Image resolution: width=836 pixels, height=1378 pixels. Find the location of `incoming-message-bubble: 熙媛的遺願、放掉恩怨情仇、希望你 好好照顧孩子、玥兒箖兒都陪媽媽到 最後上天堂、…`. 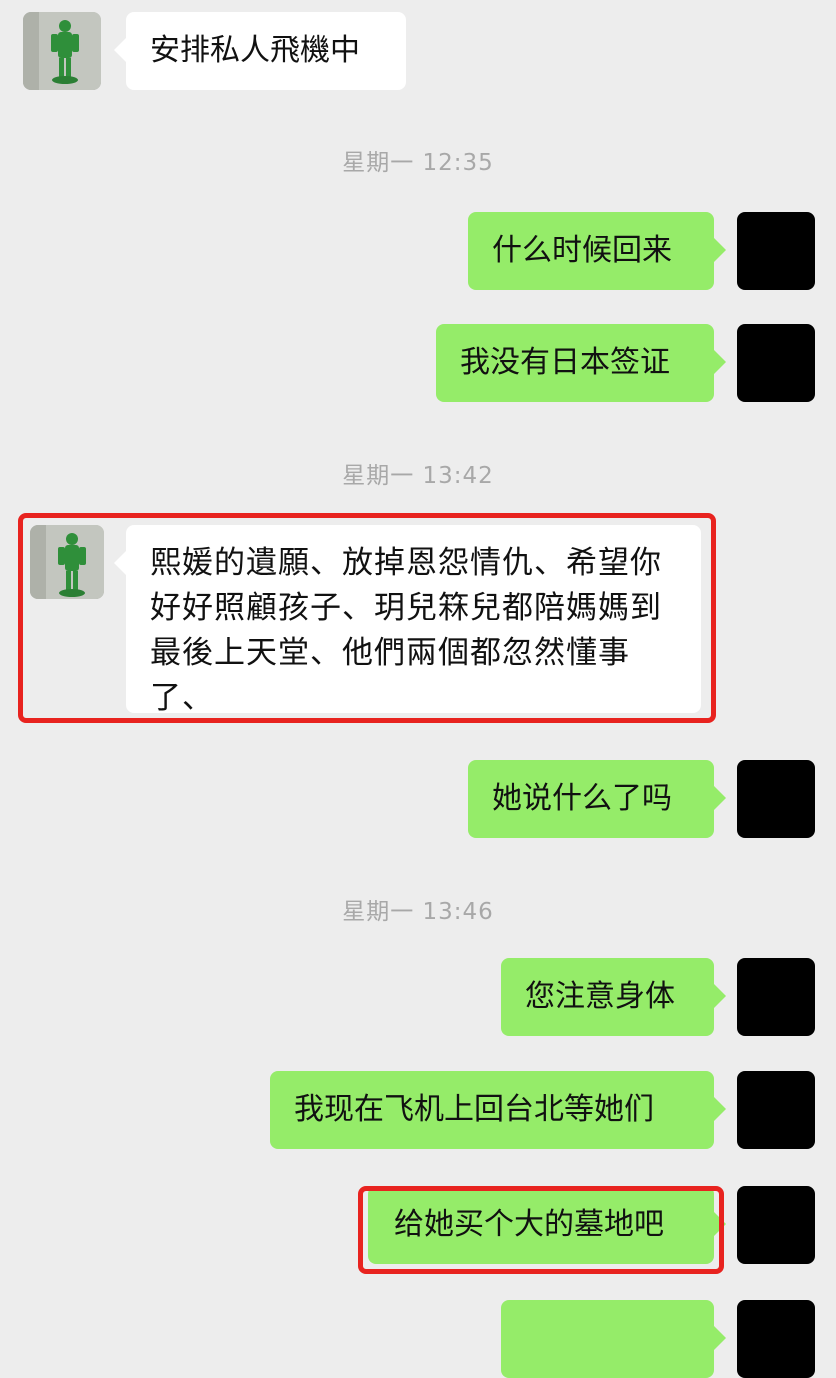

incoming-message-bubble: 熙媛的遺願、放掉恩怨情仇、希望你 好好照顧孩子、玥兒箖兒都陪媽媽到 最後上天堂、… is located at coordinates (407, 620).